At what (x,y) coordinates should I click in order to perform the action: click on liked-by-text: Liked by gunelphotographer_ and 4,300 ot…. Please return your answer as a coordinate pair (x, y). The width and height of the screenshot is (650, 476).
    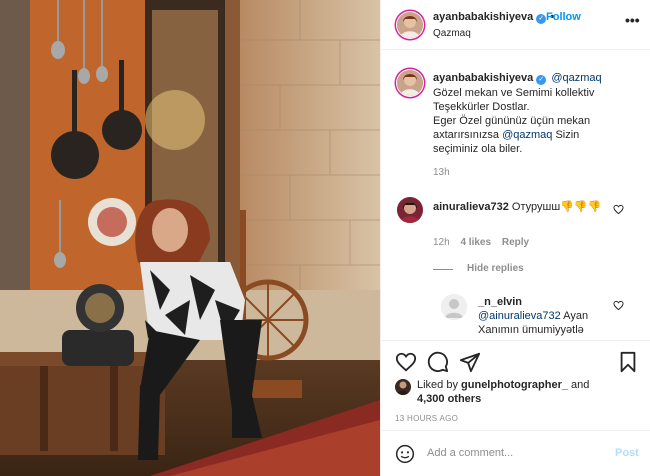
    Looking at the image, I should click on (527, 392).